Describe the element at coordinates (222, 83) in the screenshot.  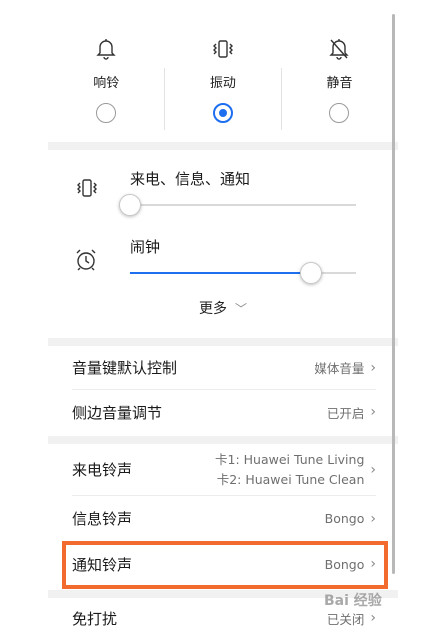
I see `mode-label: 振动` at that location.